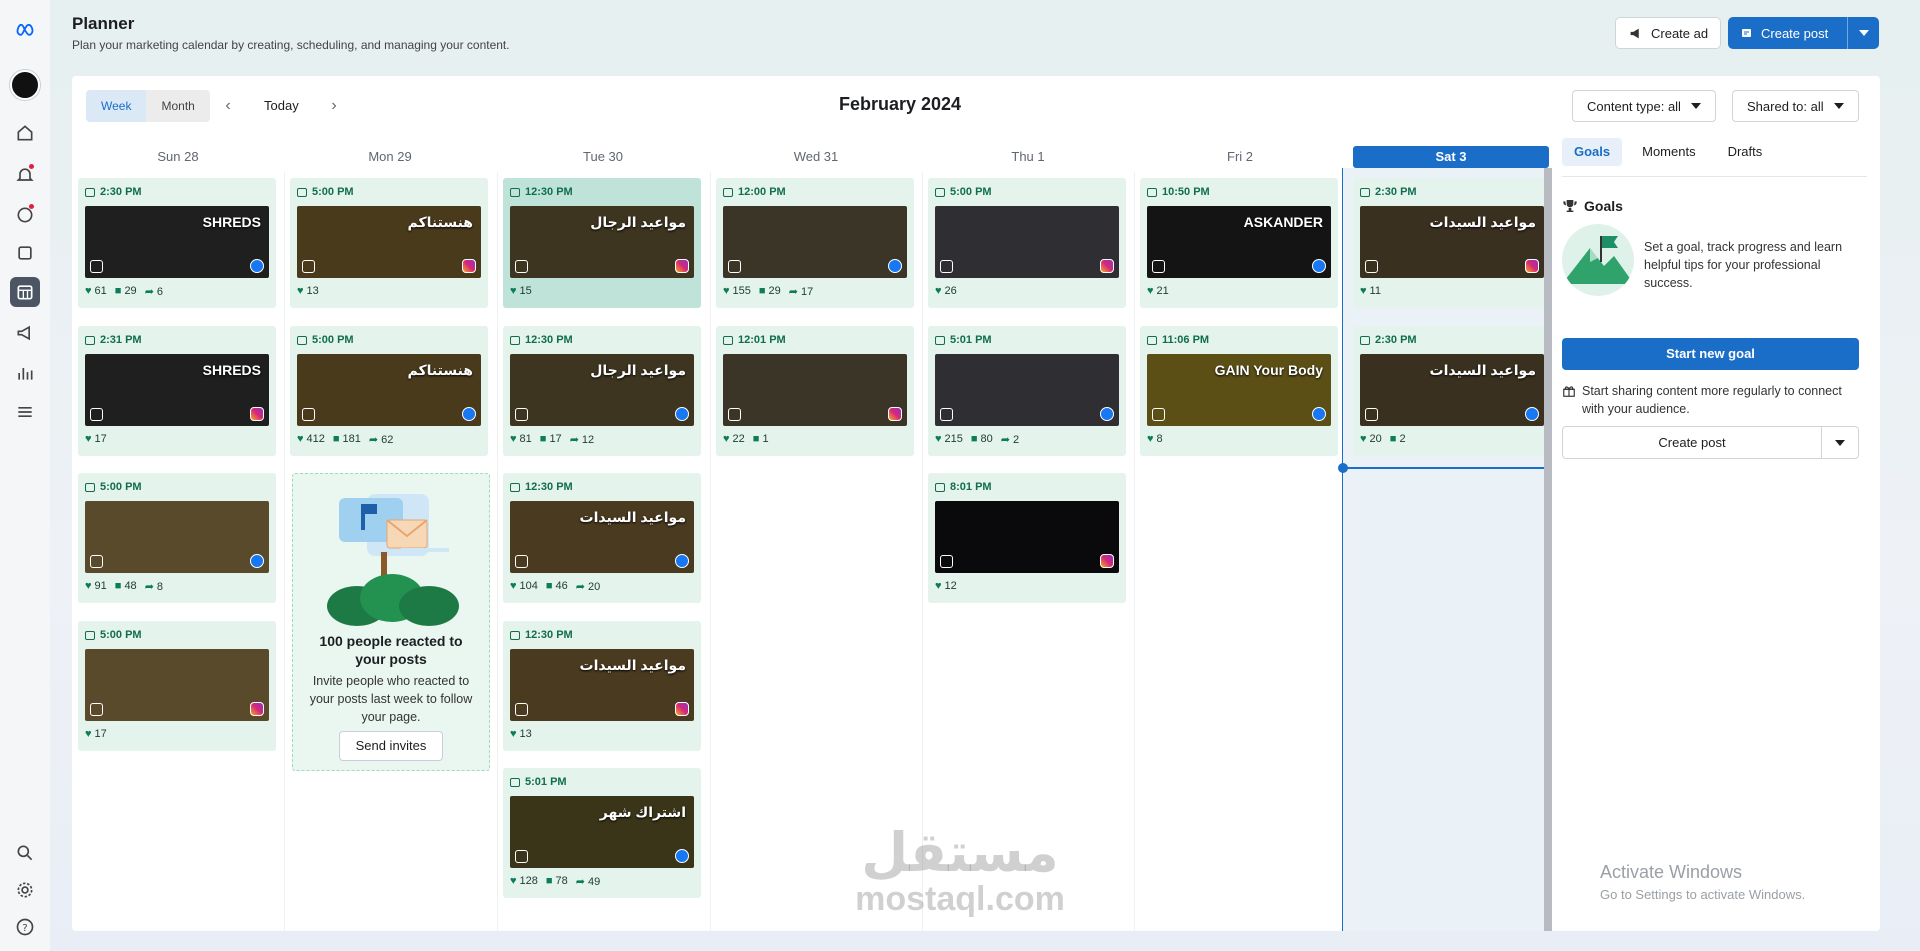 This screenshot has width=1920, height=951. What do you see at coordinates (25, 175) in the screenshot?
I see `bell-icon` at bounding box center [25, 175].